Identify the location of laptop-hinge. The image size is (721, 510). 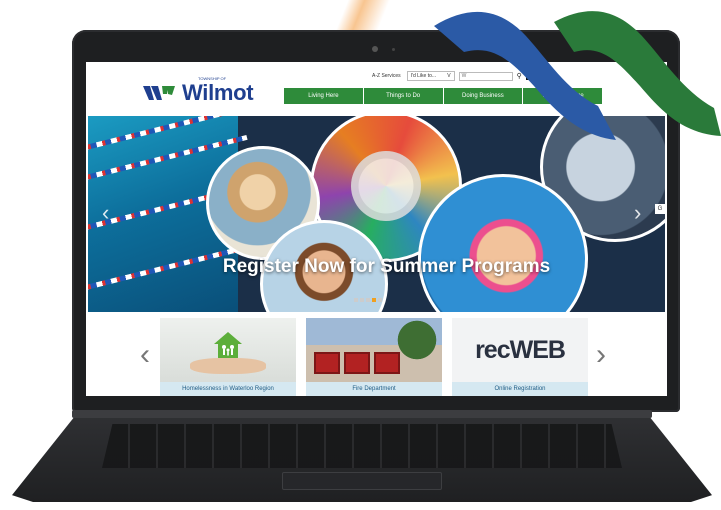
(362, 414).